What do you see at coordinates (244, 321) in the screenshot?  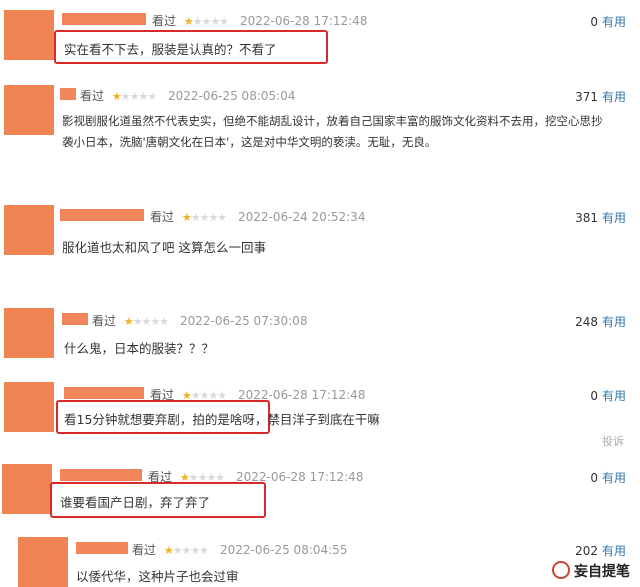 I see `comment-date: 2022-06-25 07:30:08` at bounding box center [244, 321].